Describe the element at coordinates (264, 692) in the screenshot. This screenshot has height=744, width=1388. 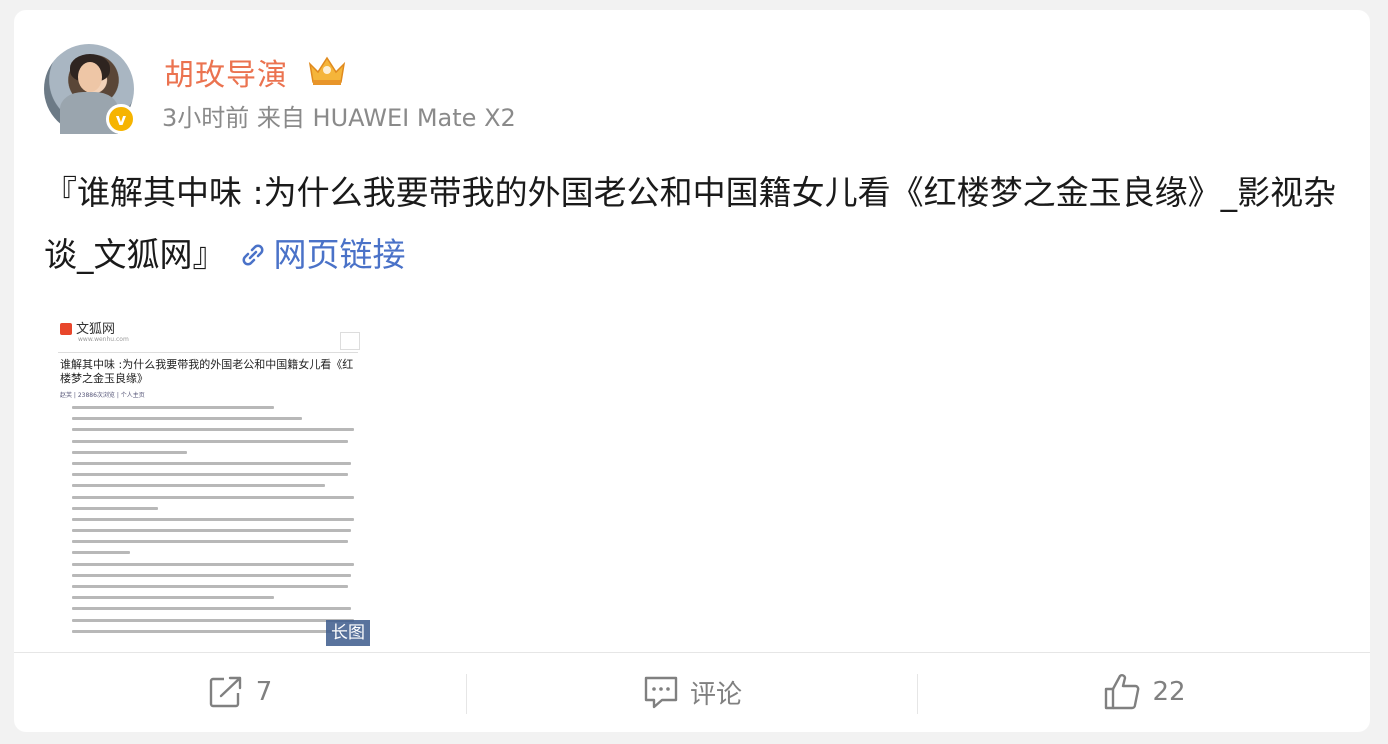
I see `repost-count: 7` at that location.